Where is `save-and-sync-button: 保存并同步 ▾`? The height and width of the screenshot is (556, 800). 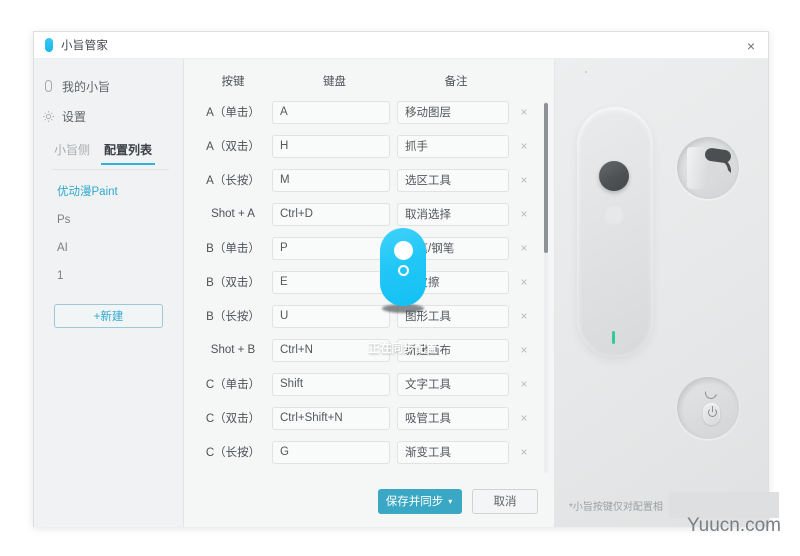
save-and-sync-button: 保存并同步 ▾ is located at coordinates (420, 501).